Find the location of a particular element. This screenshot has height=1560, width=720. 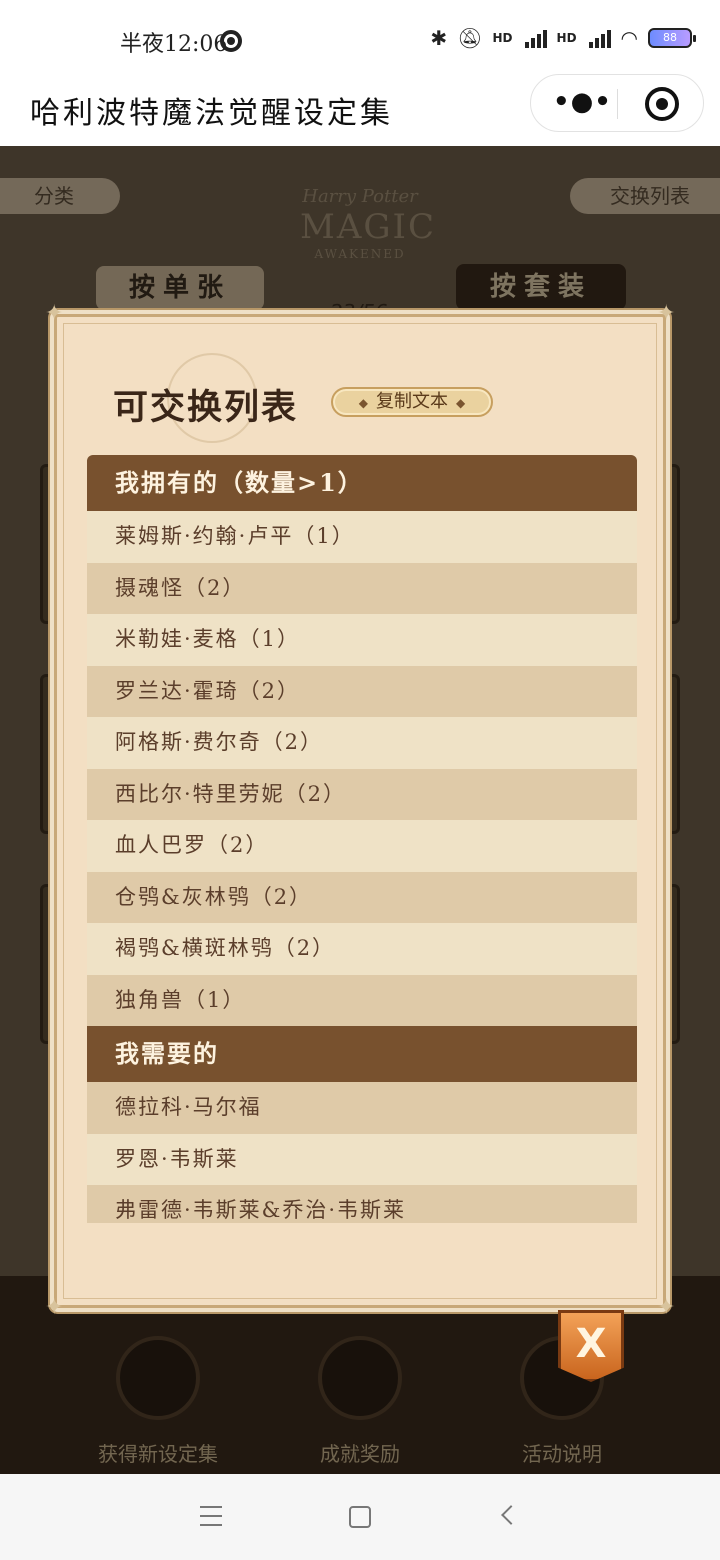

capsule-divider is located at coordinates (617, 104).